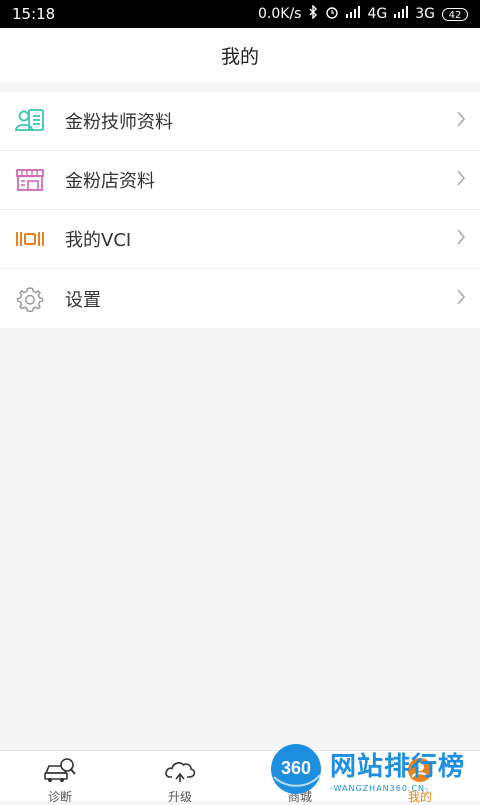  Describe the element at coordinates (60, 772) in the screenshot. I see `car-diagnose-icon` at that location.